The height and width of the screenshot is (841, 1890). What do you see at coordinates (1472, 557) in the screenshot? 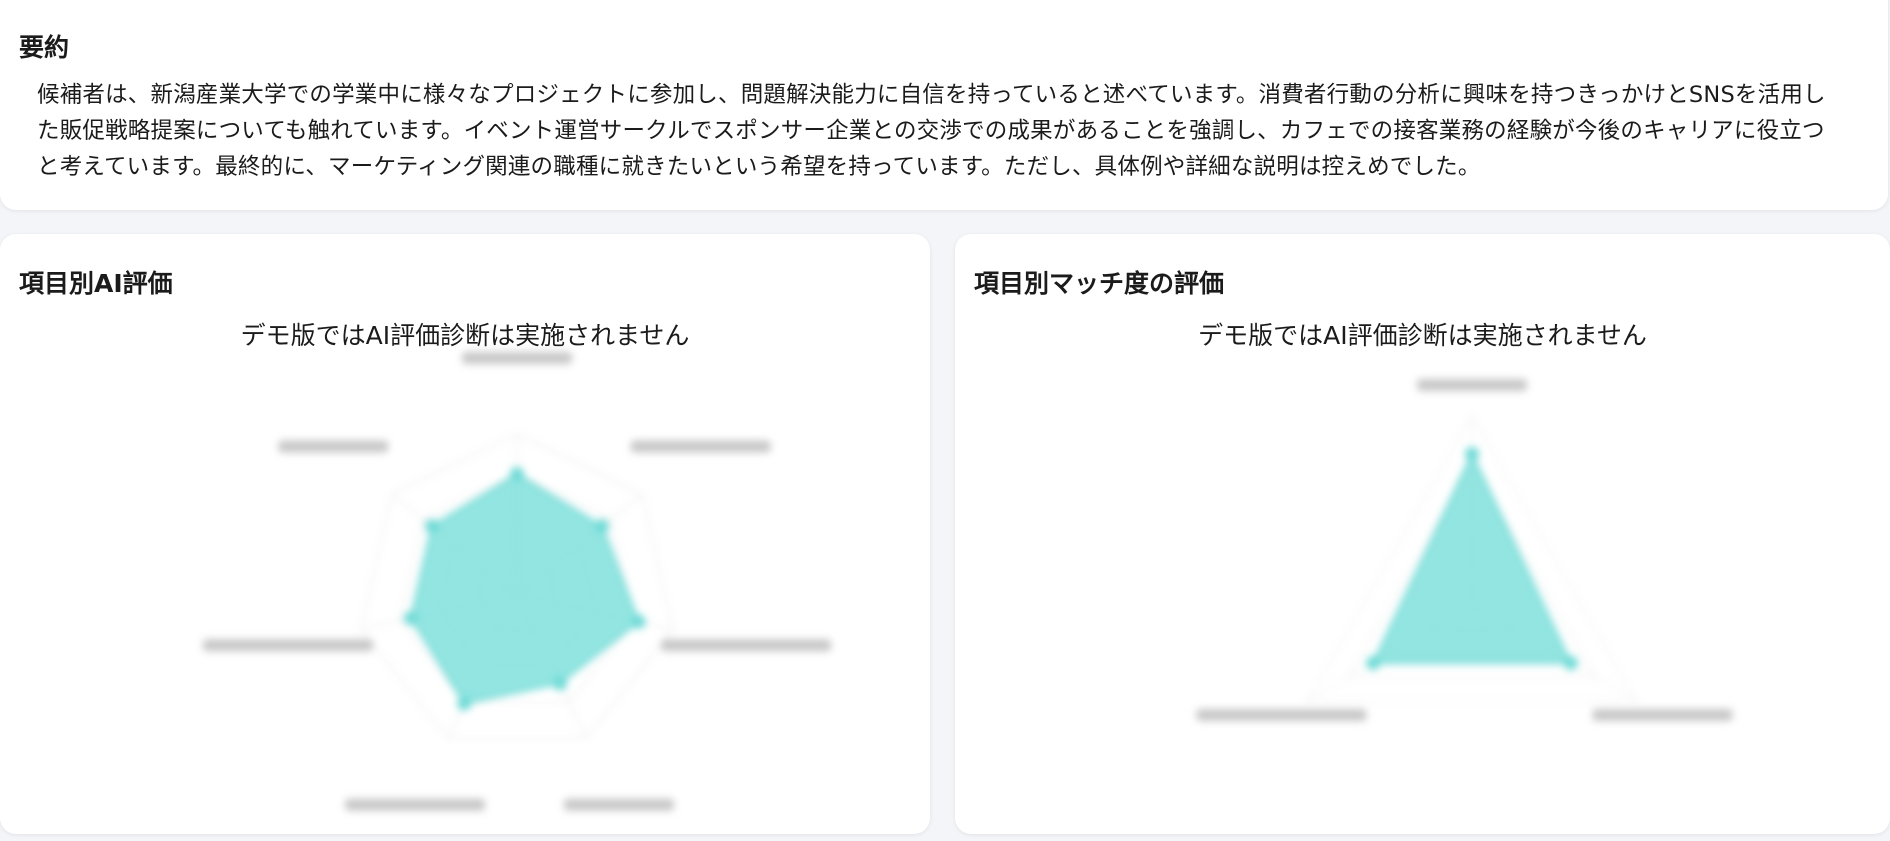
I see `radar-series-area` at bounding box center [1472, 557].